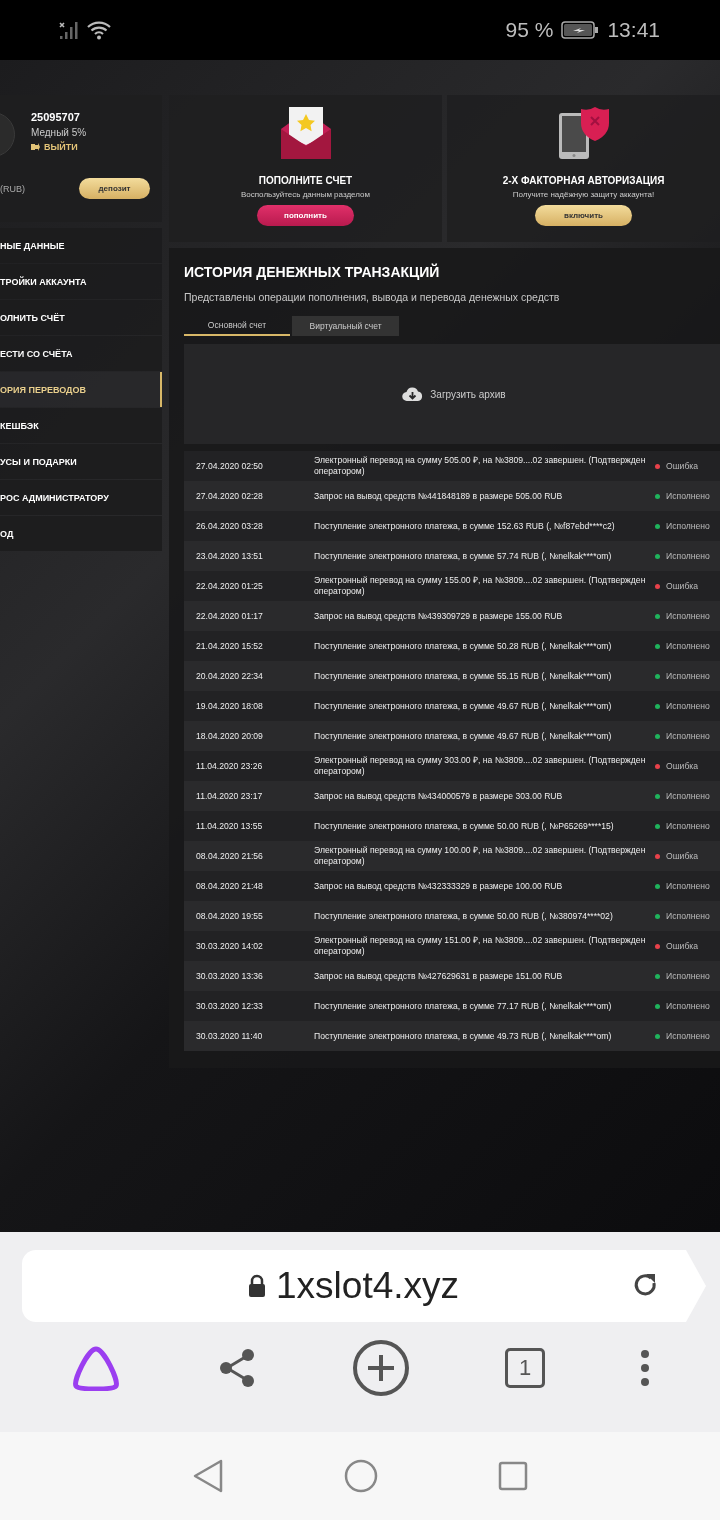  Describe the element at coordinates (229, 496) in the screenshot. I see `date-cell-text: 27.04.2020 02:28` at that location.